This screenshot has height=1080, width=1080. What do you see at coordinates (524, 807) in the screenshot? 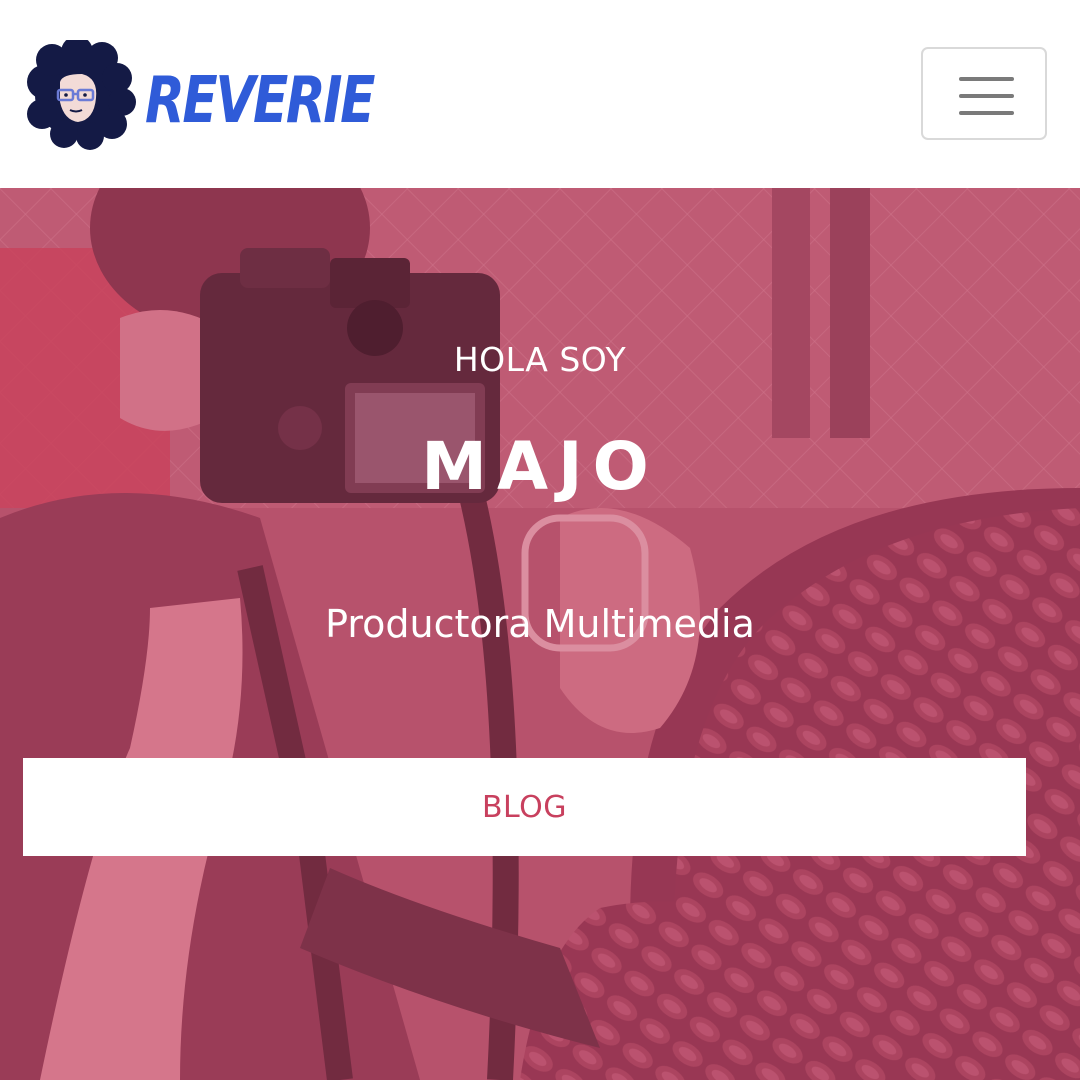
I see `blog-button: BLOG` at bounding box center [524, 807].